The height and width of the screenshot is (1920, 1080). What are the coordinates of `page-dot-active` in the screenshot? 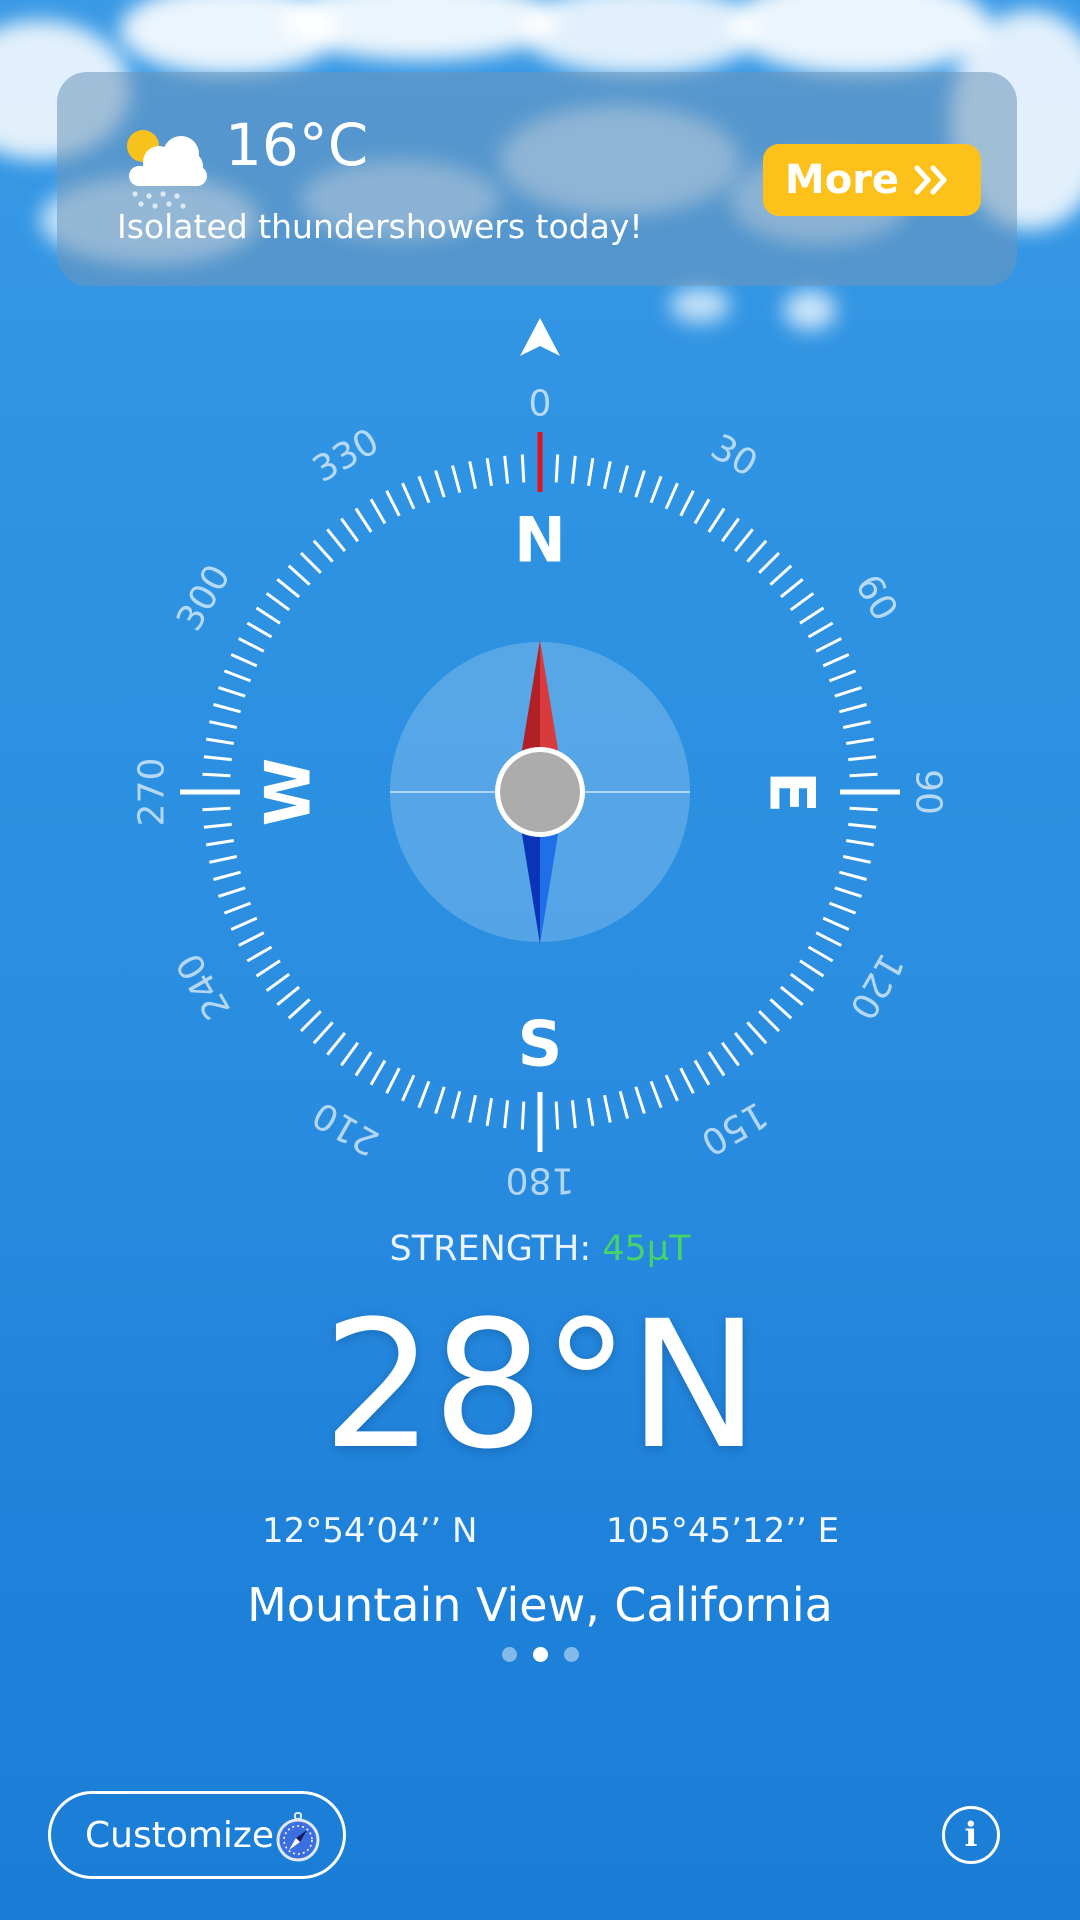 It's located at (540, 1654).